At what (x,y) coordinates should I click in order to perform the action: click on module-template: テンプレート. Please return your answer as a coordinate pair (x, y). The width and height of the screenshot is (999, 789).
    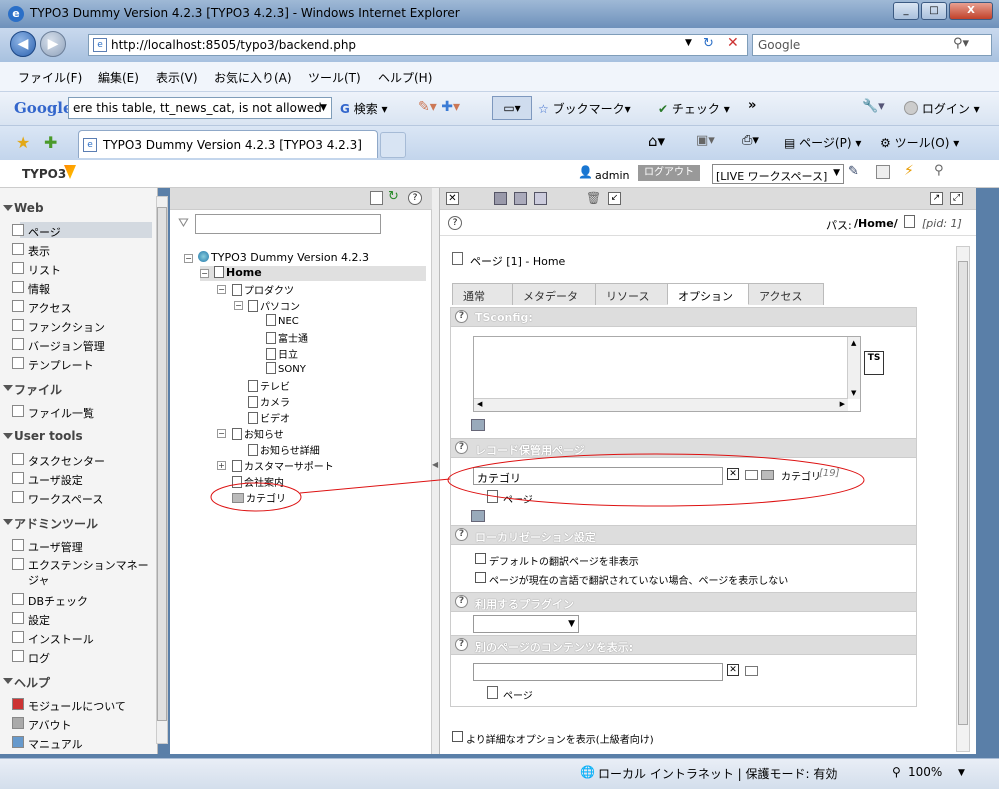
    Looking at the image, I should click on (53, 365).